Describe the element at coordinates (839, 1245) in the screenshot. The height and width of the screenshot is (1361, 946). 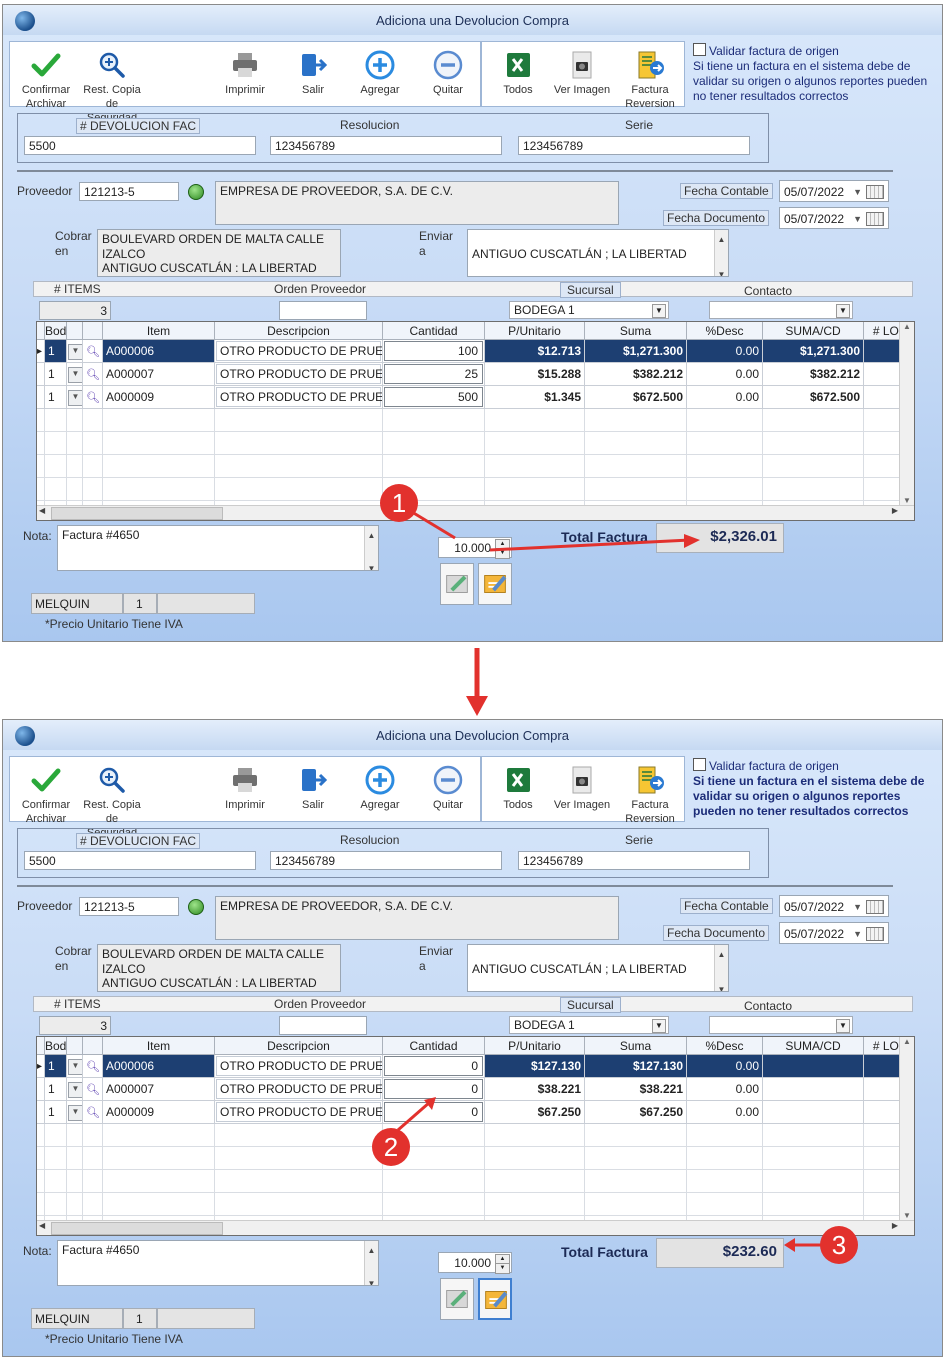
I see `callout-3: 3` at that location.